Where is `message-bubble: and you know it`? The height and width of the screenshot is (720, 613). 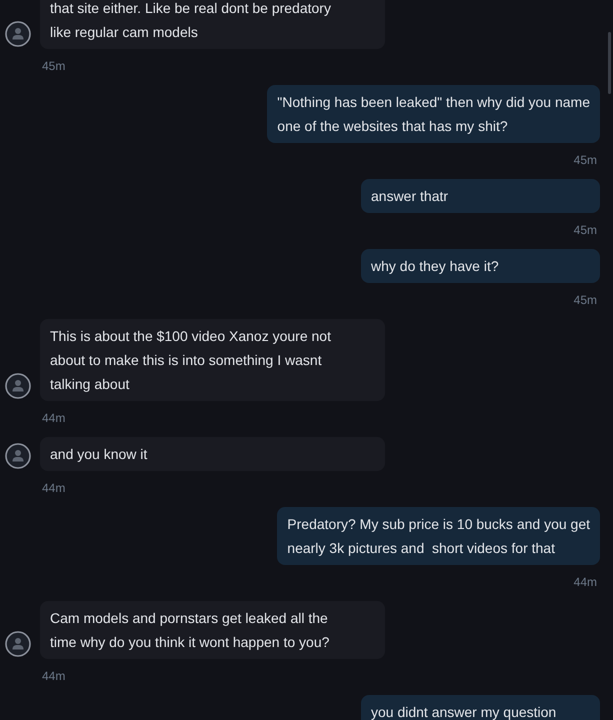
message-bubble: and you know it is located at coordinates (212, 454).